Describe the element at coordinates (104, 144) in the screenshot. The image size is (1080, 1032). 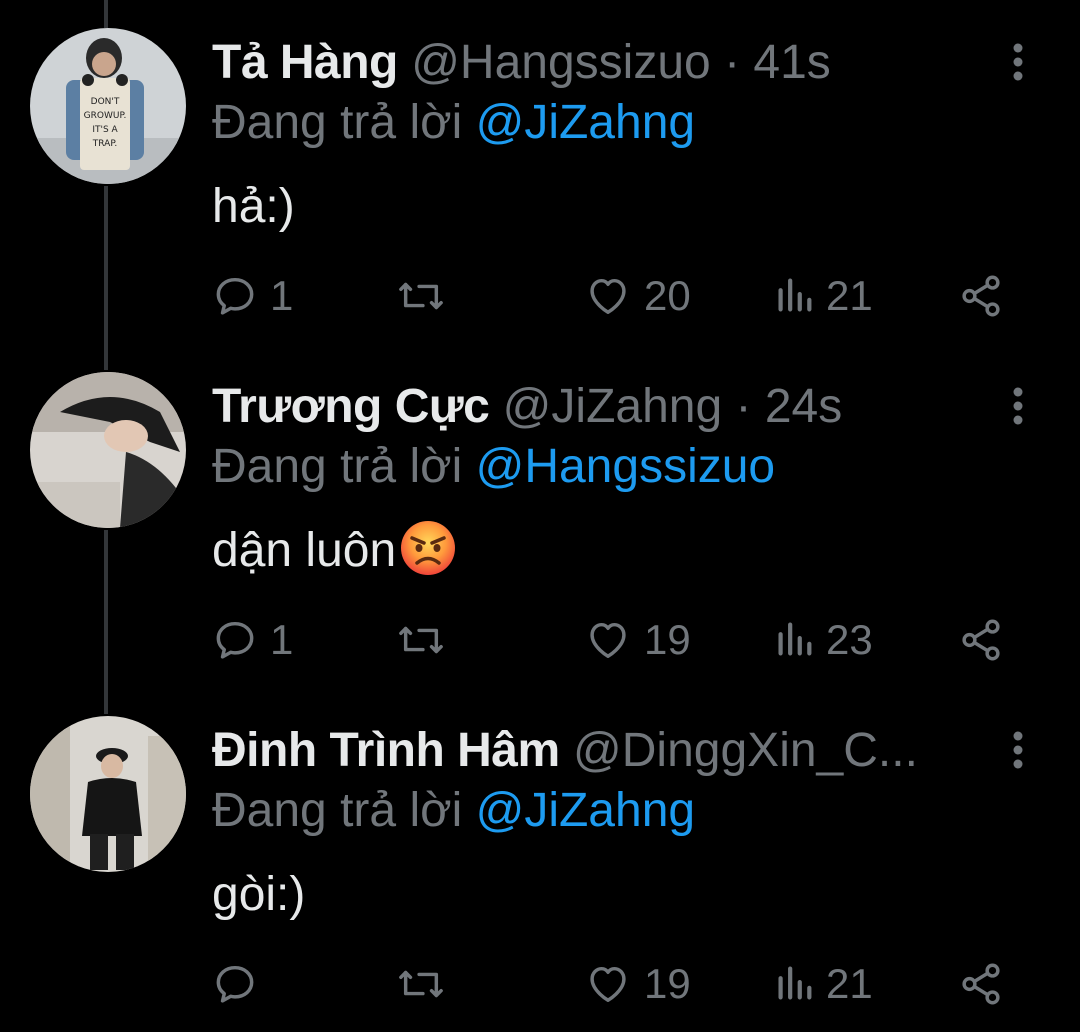
I see `svg-text: TRAP.` at that location.